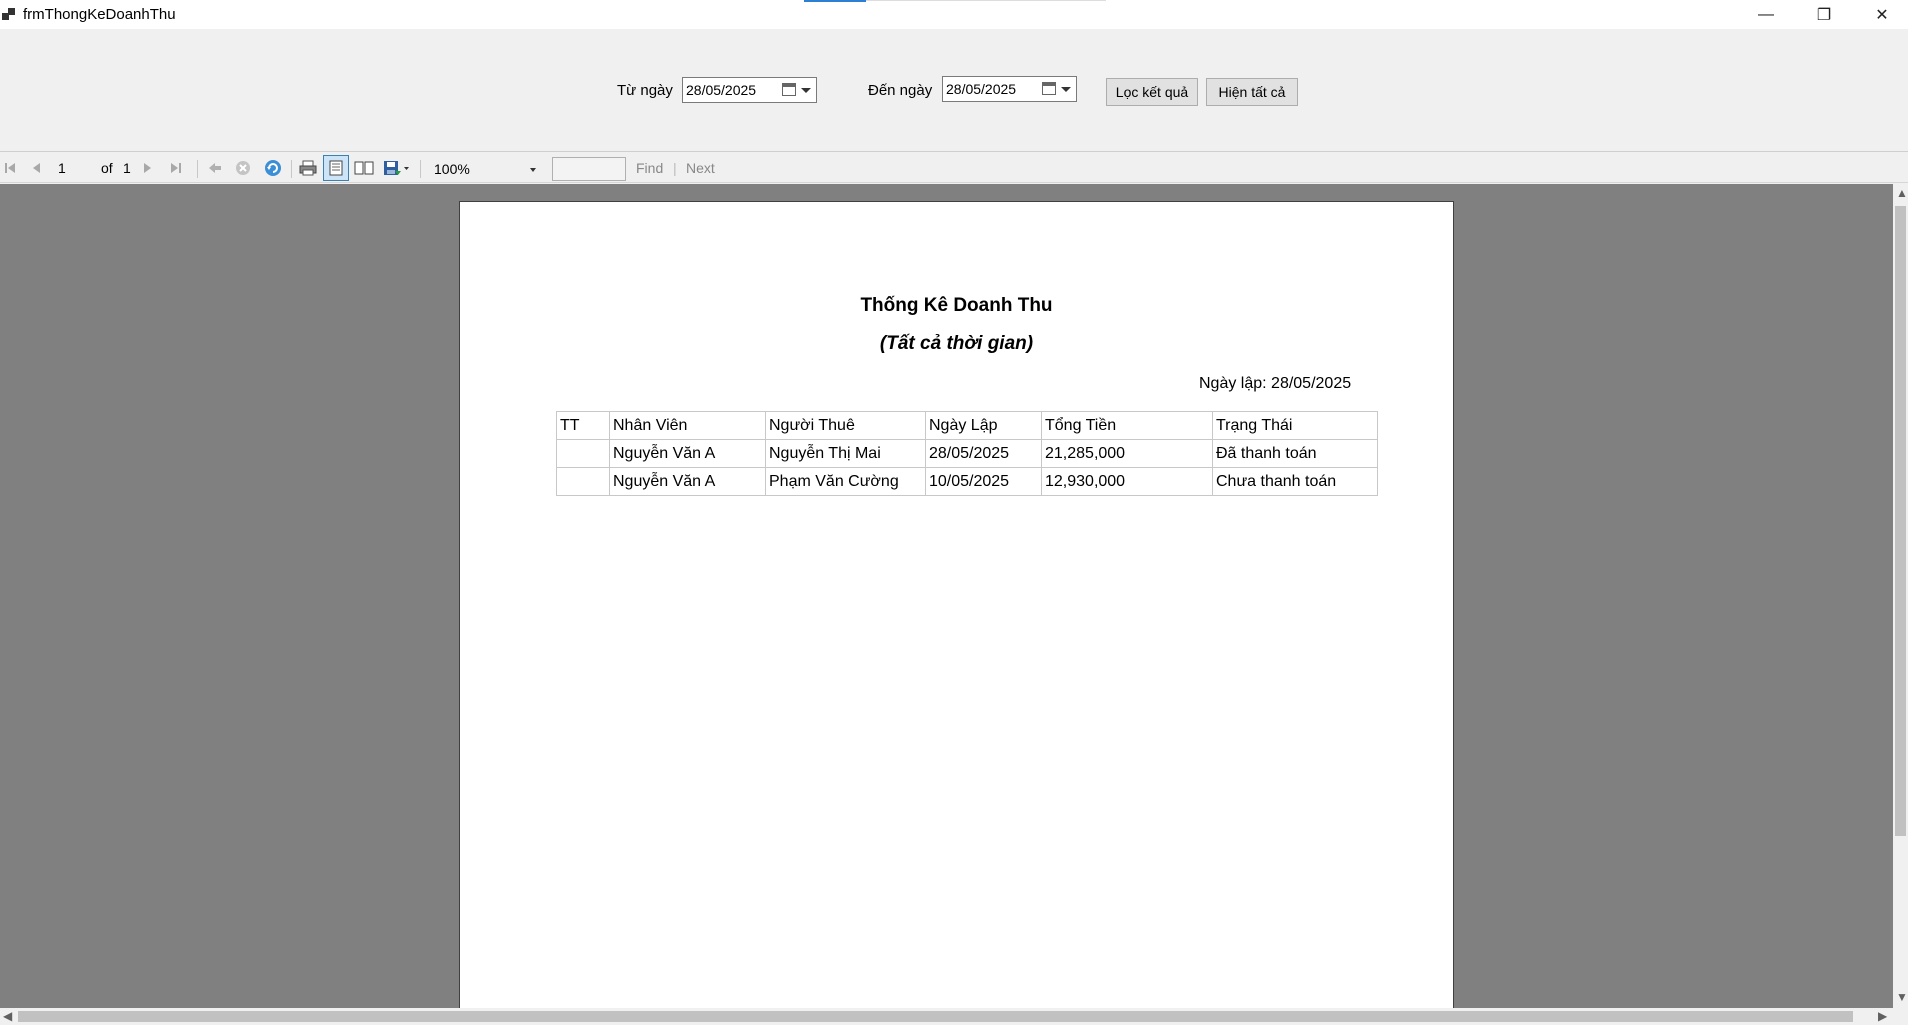 The width and height of the screenshot is (1908, 1025). I want to click on vertical-scroll-thumb, so click(1900, 521).